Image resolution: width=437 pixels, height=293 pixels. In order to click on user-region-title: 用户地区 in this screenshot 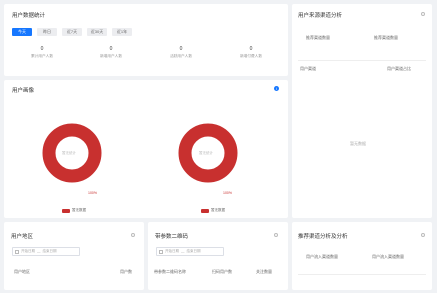, I will do `click(22, 237)`.